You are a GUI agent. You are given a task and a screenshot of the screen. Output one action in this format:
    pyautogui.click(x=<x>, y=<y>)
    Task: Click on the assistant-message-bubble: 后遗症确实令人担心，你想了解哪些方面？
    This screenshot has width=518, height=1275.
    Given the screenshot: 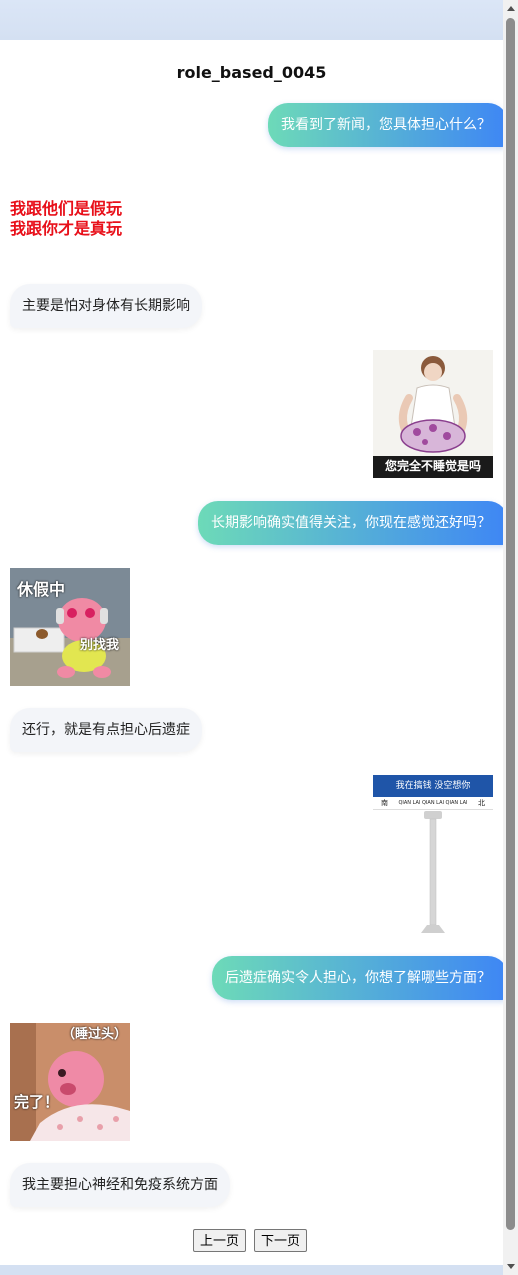 What is the action you would take?
    pyautogui.click(x=360, y=978)
    